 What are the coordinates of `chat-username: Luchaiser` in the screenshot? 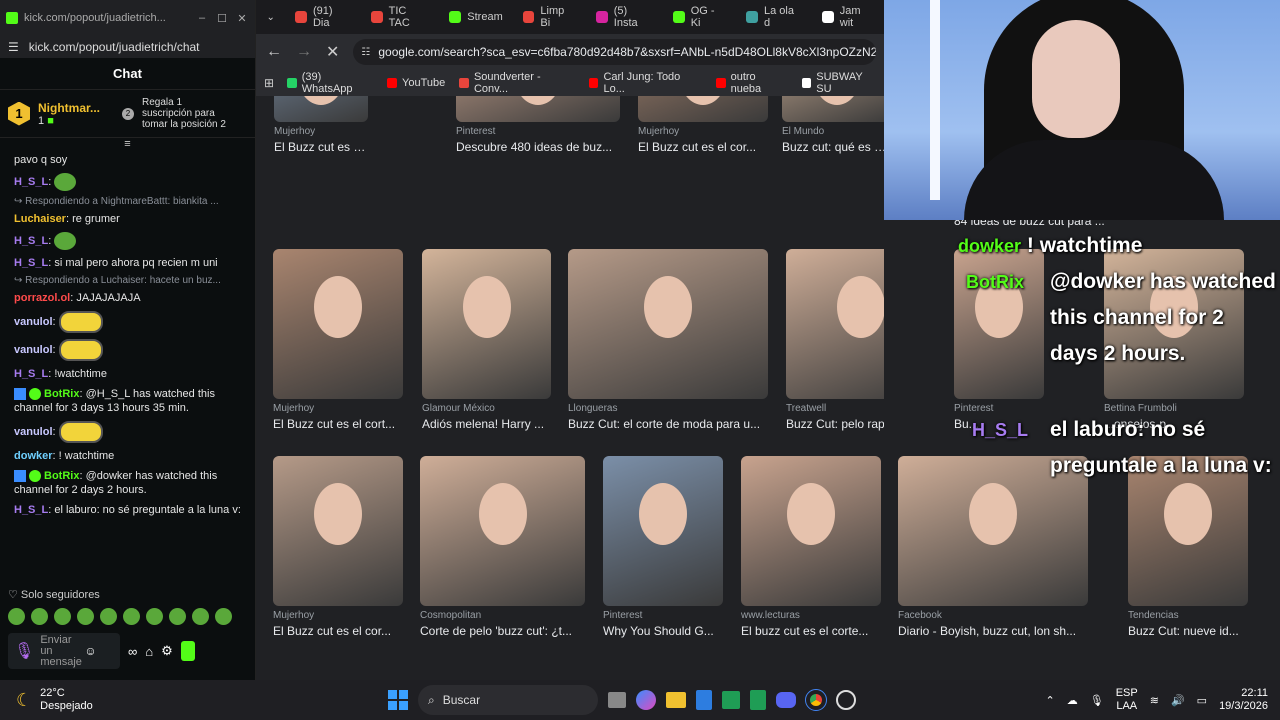 It's located at (40, 219).